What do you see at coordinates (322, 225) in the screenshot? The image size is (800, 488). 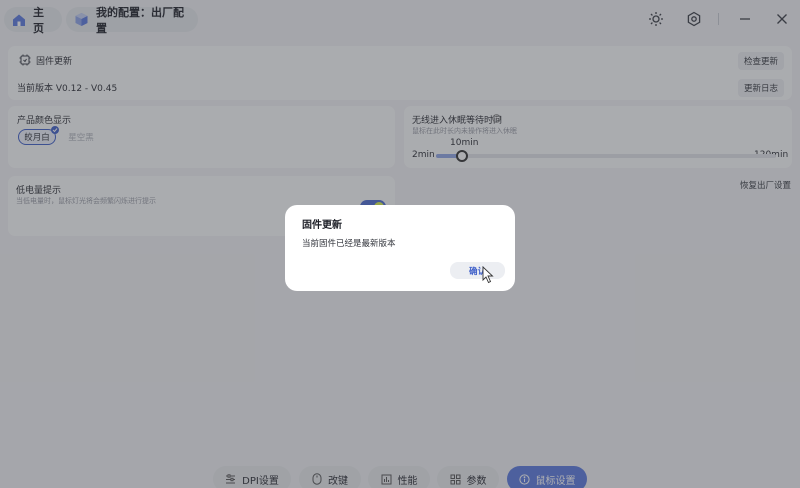 I see `dialog-title: 固件更新` at bounding box center [322, 225].